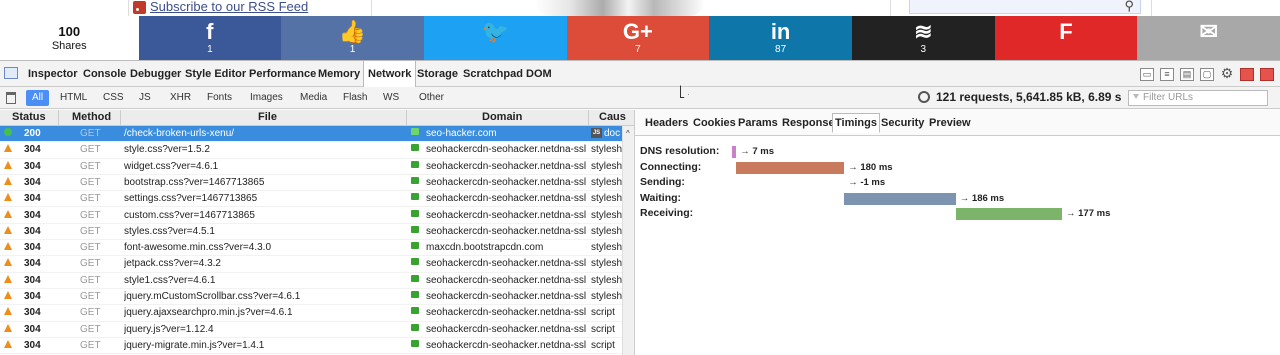 This screenshot has width=1280, height=355. Describe the element at coordinates (390, 74) in the screenshot. I see `tab-network: Network` at that location.